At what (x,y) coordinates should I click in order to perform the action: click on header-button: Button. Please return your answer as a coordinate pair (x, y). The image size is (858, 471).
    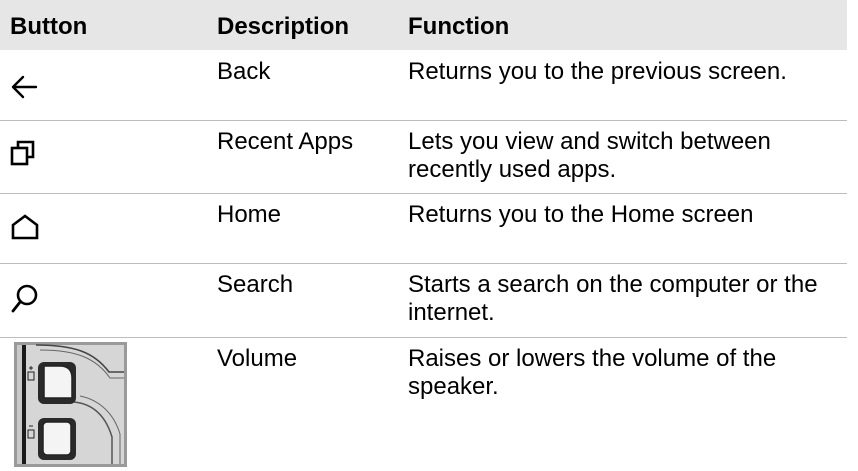
    Looking at the image, I should click on (49, 26).